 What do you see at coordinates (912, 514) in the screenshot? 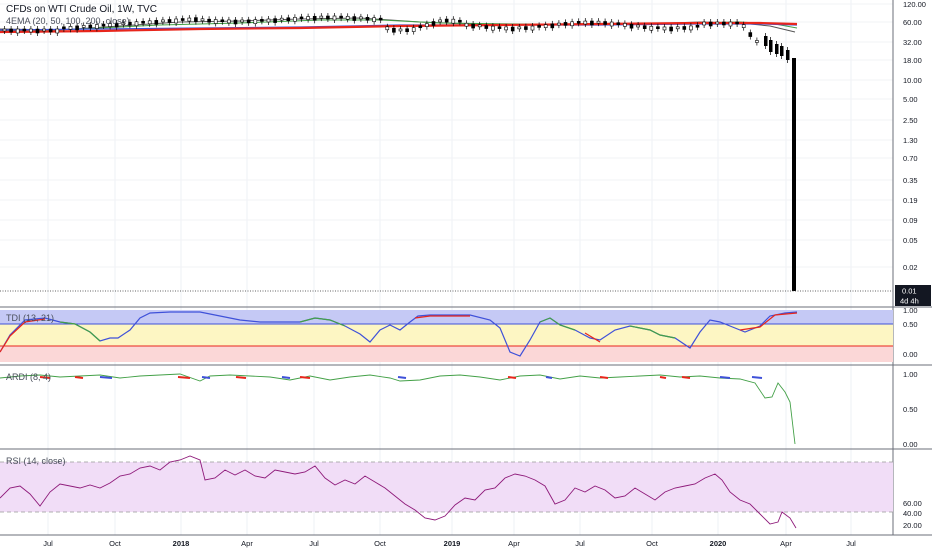
I see `rsi-axis: 60.0040.00 20.00` at bounding box center [912, 514].